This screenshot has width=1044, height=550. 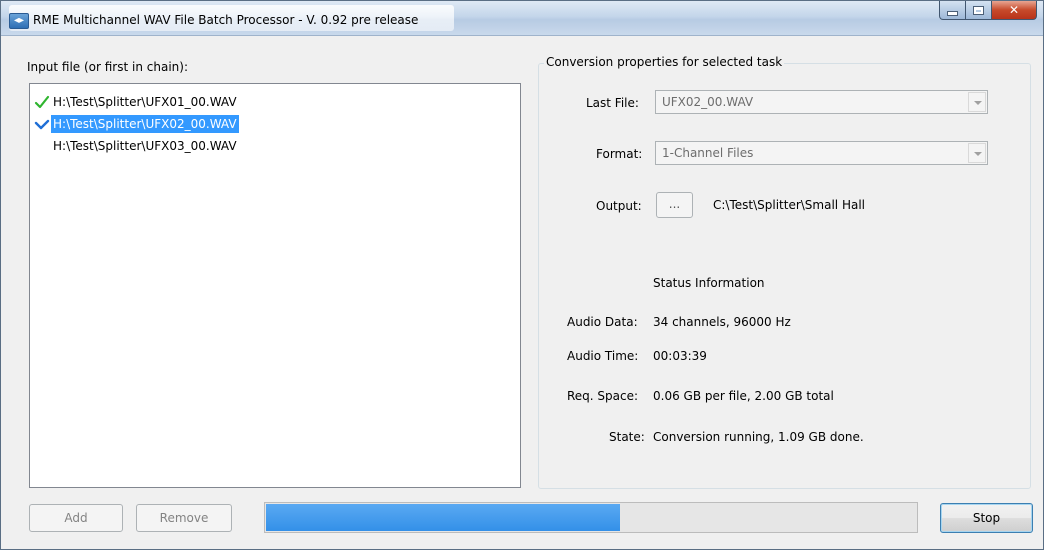 I want to click on app-icon: ◂▸, so click(x=19, y=21).